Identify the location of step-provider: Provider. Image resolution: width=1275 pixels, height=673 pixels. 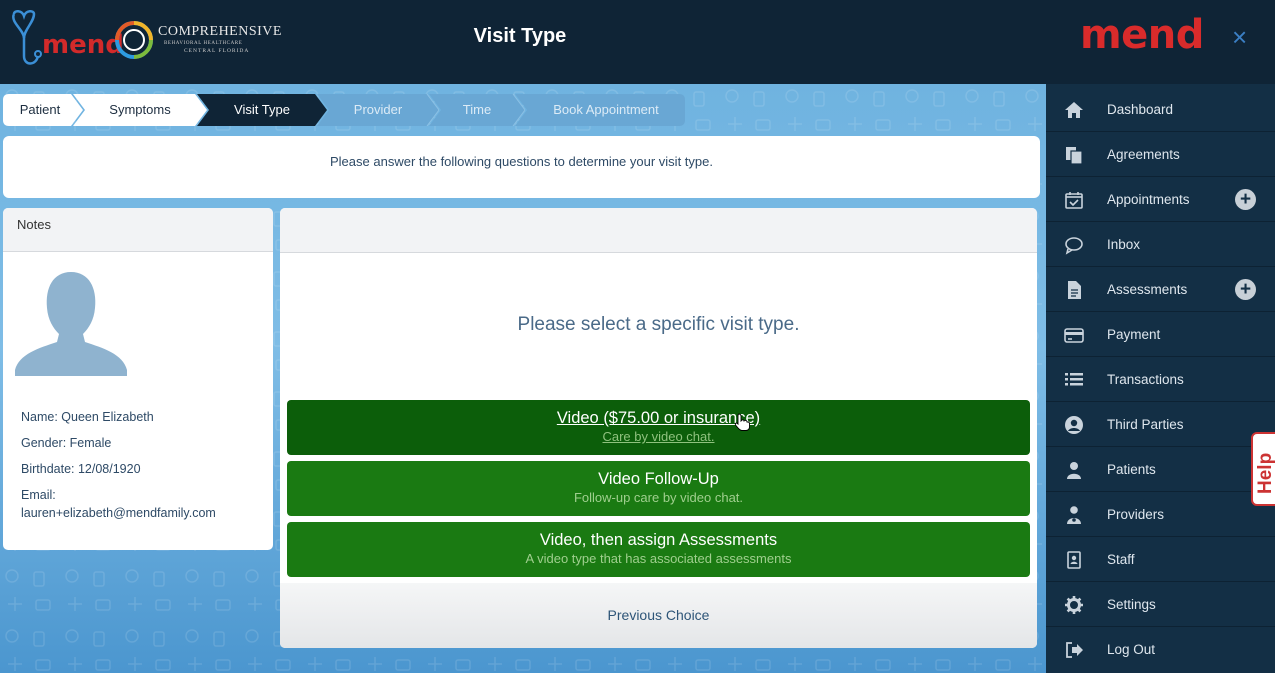
(378, 110).